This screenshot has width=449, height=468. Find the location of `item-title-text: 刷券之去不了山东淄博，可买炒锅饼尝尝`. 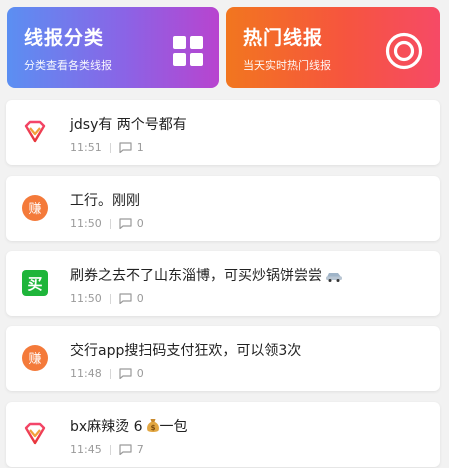

item-title-text: 刷券之去不了山东淄博，可买炒锅饼尝尝 is located at coordinates (196, 276).